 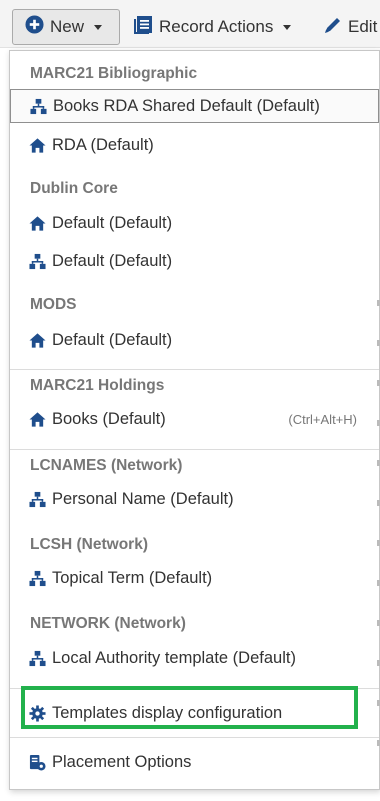 What do you see at coordinates (363, 26) in the screenshot?
I see `edit-button-label: Edit` at bounding box center [363, 26].